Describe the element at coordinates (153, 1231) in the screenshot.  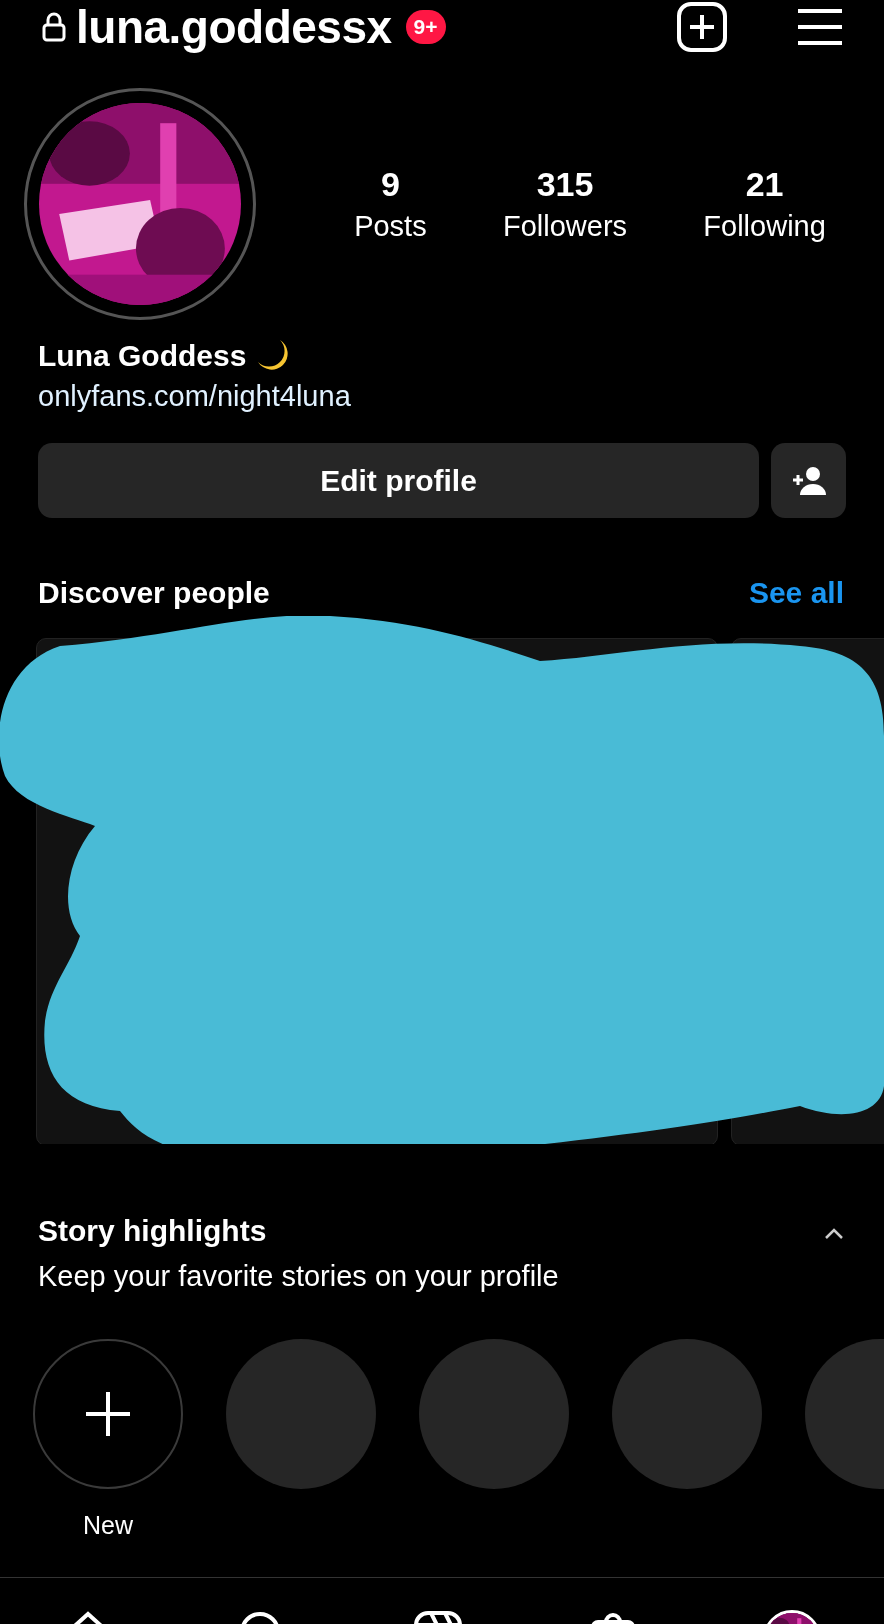
I see `section-title: Story highlights` at that location.